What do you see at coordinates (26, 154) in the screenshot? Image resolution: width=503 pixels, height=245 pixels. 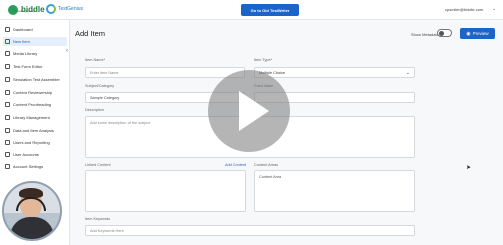 I see `sidebar-item-label: User Accounts` at bounding box center [26, 154].